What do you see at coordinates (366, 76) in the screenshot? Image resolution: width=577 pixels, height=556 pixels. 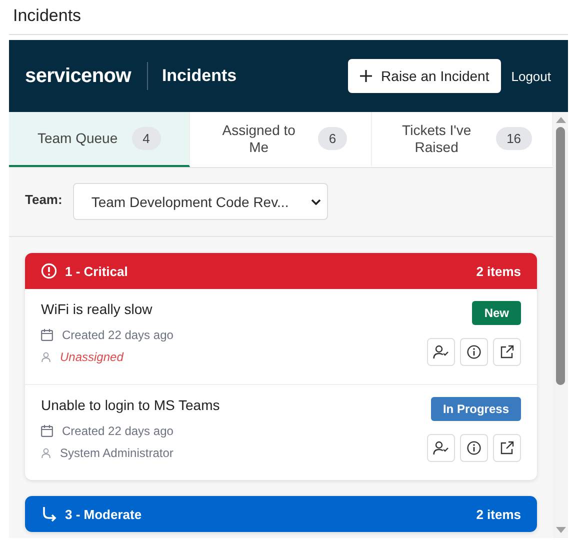 I see `plus-icon` at bounding box center [366, 76].